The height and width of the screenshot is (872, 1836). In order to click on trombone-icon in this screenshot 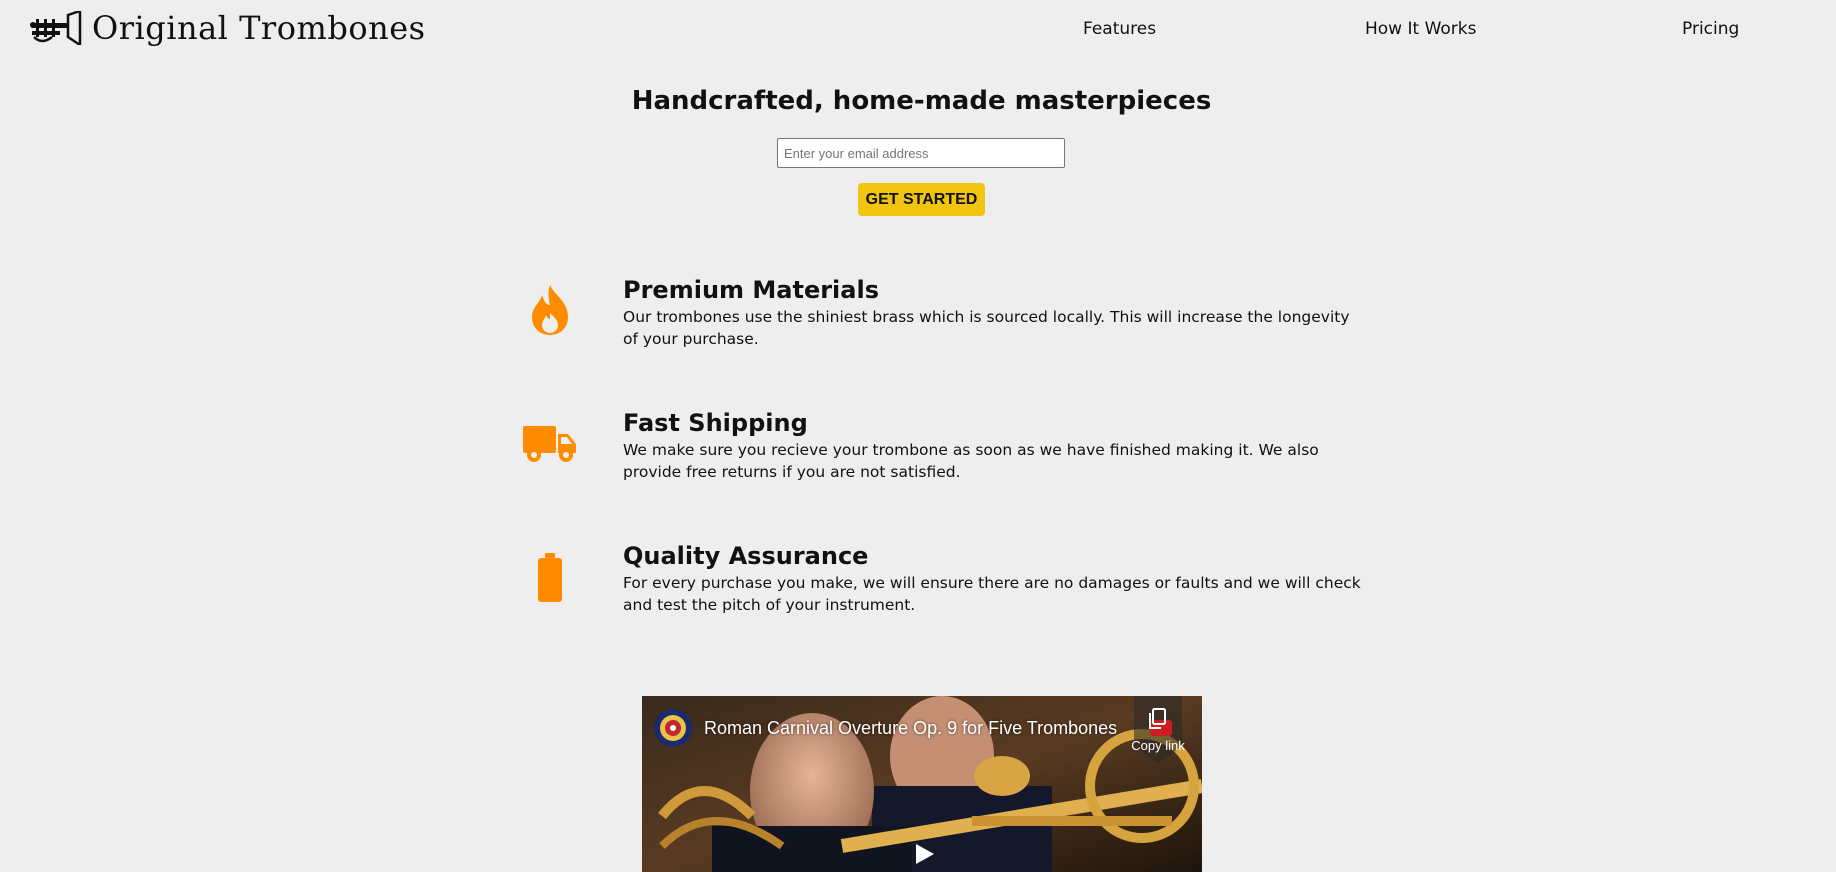, I will do `click(56, 28)`.